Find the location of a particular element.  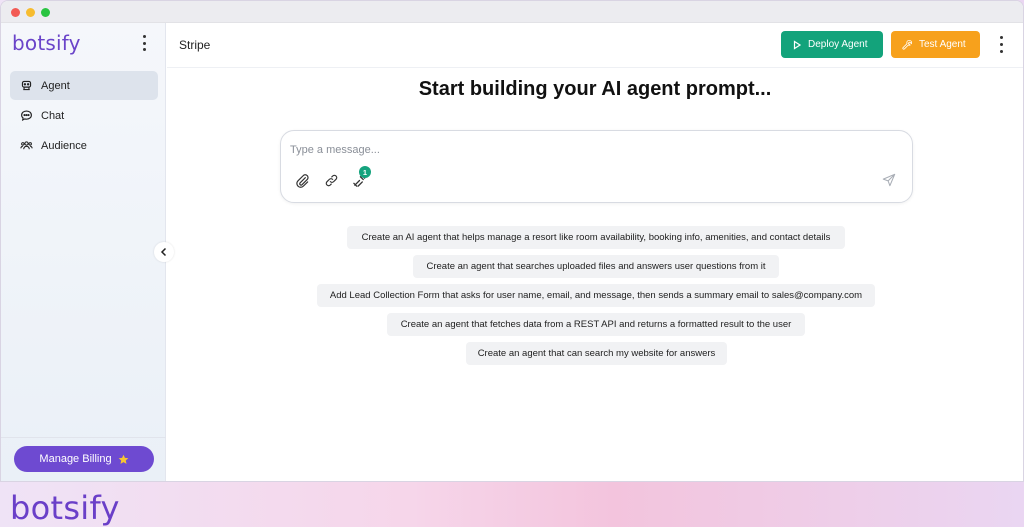

collapse-sidebar-button is located at coordinates (164, 252).